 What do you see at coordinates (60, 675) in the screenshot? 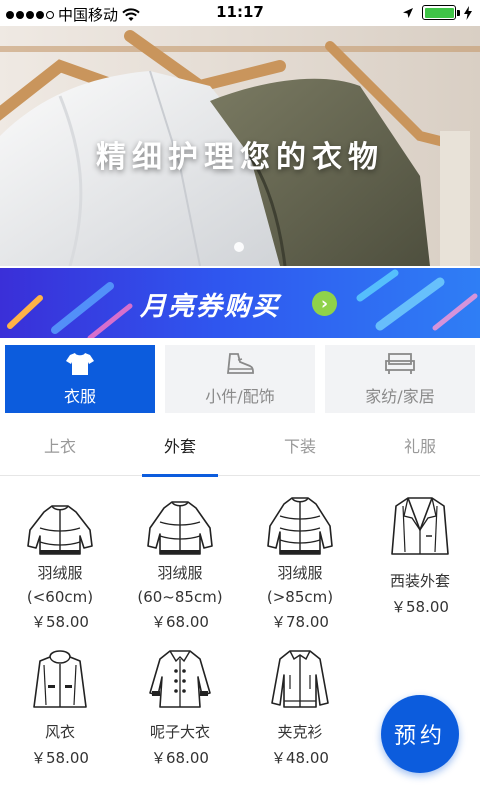
I see `hooded-windbreaker-icon` at bounding box center [60, 675].